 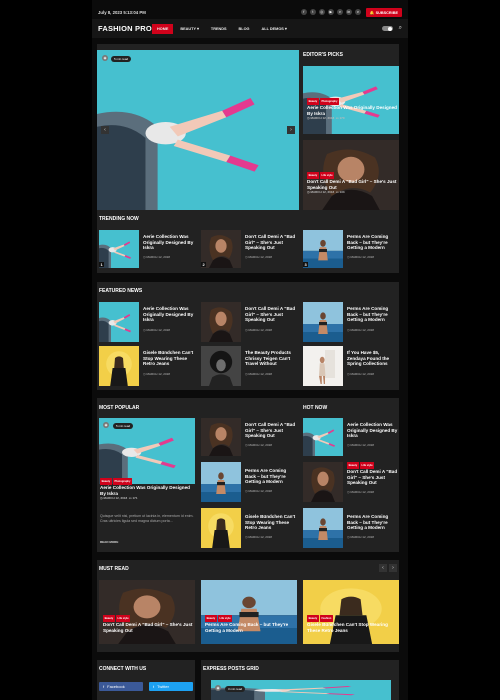 What do you see at coordinates (383, 12) in the screenshot?
I see `subscribe-button: 🔔 SUBSCRIBE` at bounding box center [383, 12].